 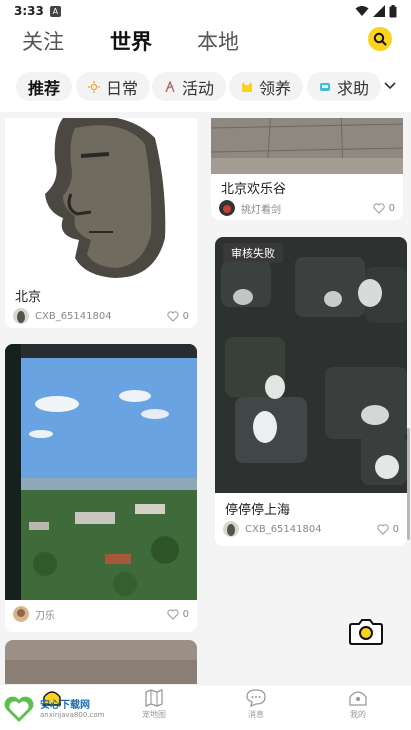 What do you see at coordinates (55, 11) in the screenshot?
I see `notification-icon: A` at bounding box center [55, 11].